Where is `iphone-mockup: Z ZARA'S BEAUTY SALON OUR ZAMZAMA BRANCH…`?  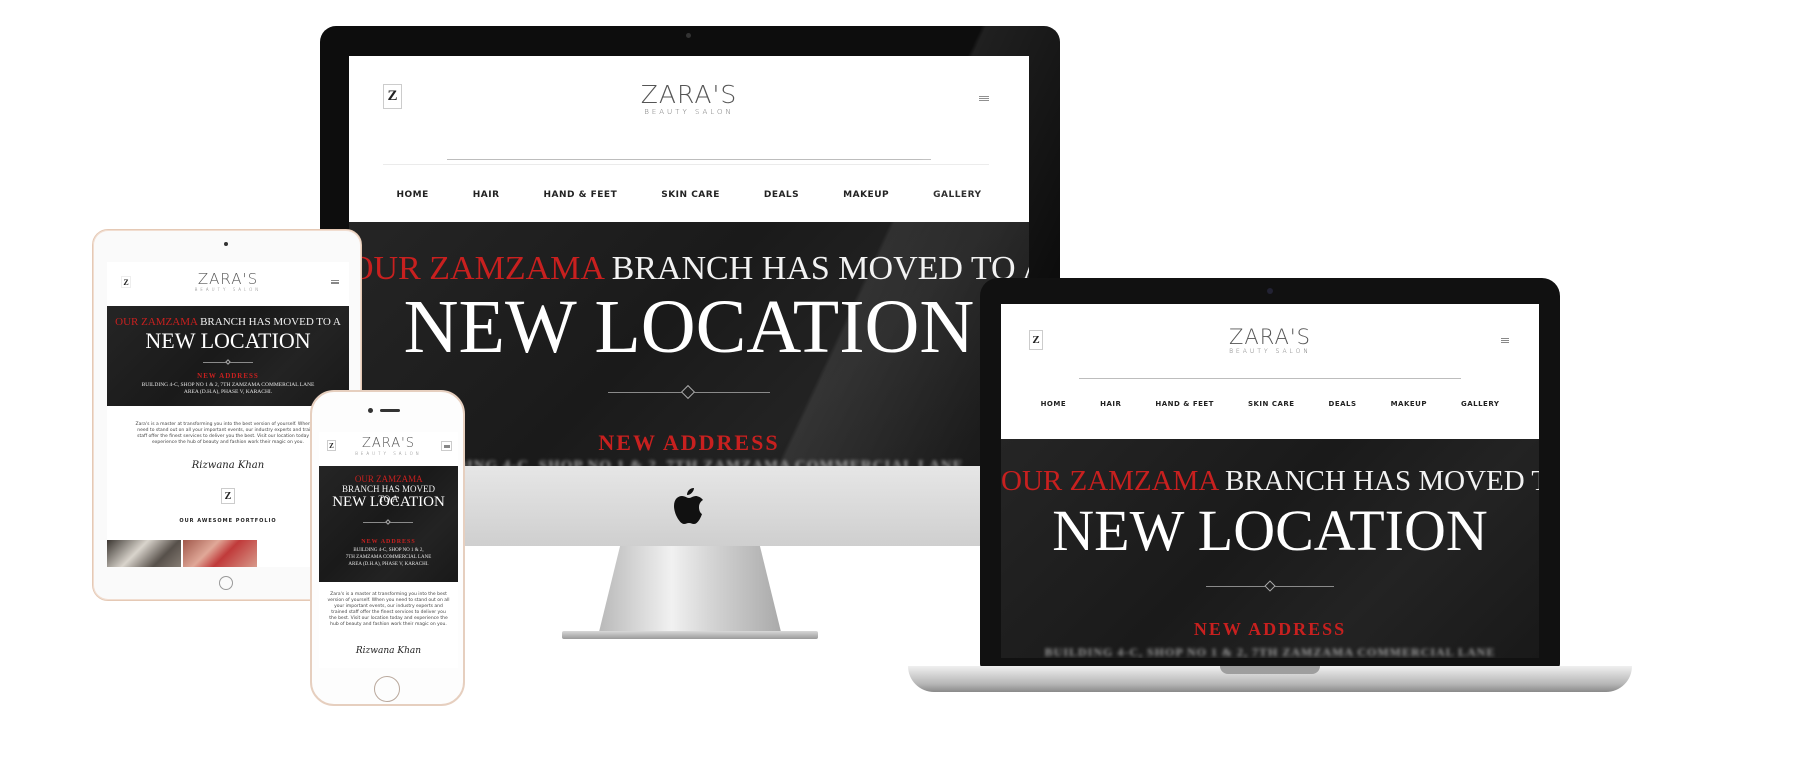
iphone-mockup: Z ZARA'S BEAUTY SALON OUR ZAMZAMA BRANCH… is located at coordinates (387, 548).